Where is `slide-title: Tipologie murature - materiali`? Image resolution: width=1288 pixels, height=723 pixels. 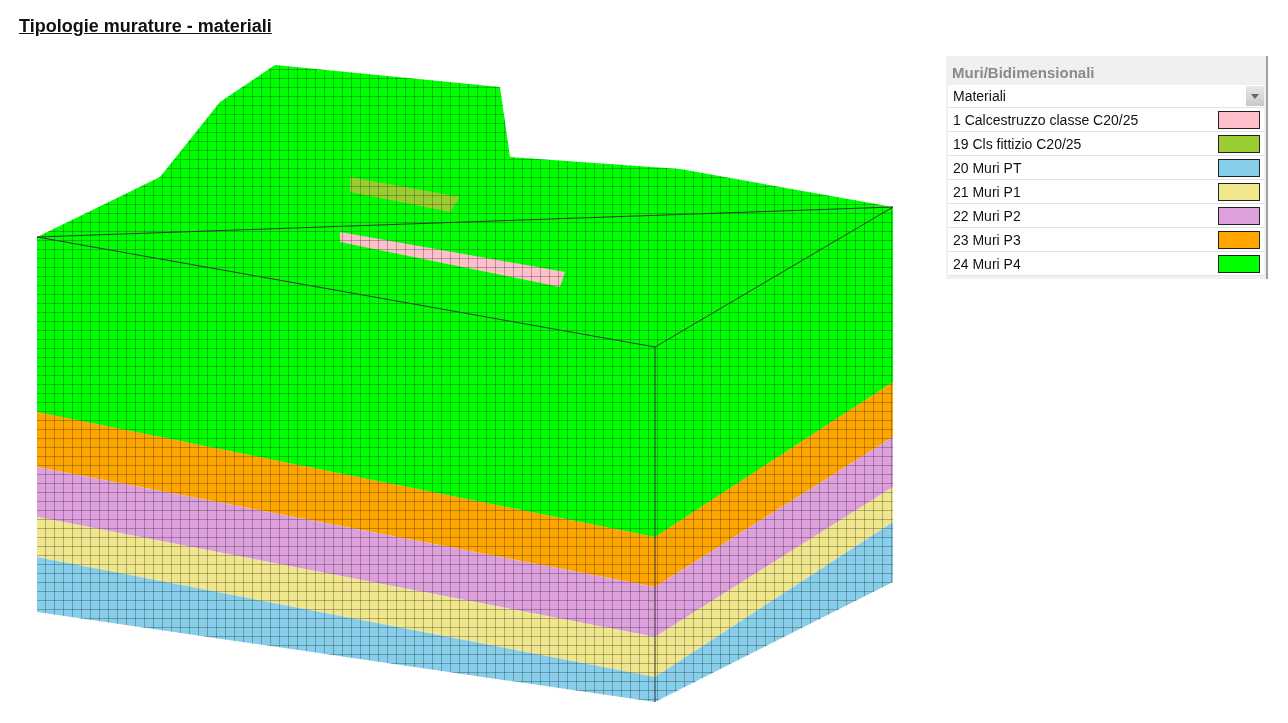 slide-title: Tipologie murature - materiali is located at coordinates (145, 26).